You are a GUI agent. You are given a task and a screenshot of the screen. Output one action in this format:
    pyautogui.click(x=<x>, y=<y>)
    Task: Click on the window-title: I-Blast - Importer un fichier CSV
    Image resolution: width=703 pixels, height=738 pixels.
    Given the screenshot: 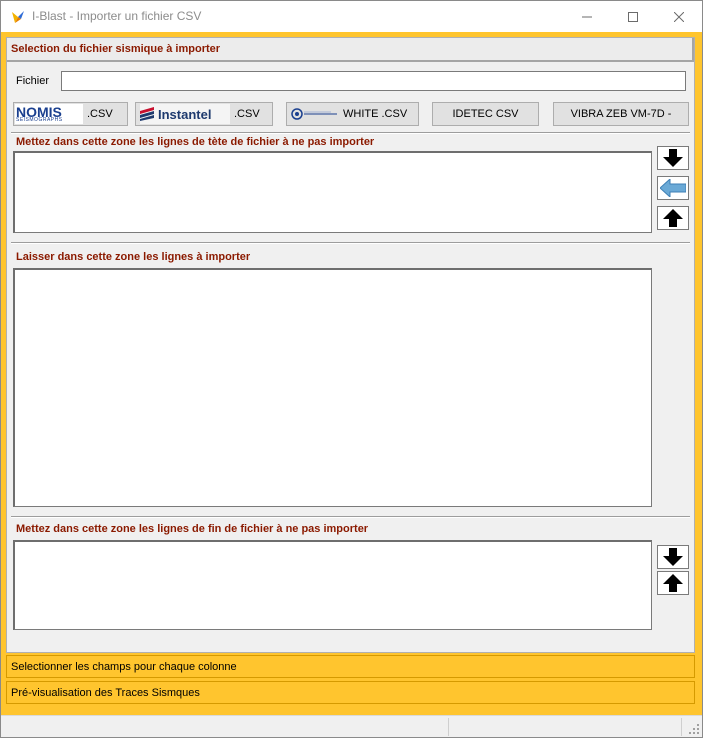 What is the action you would take?
    pyautogui.click(x=117, y=16)
    